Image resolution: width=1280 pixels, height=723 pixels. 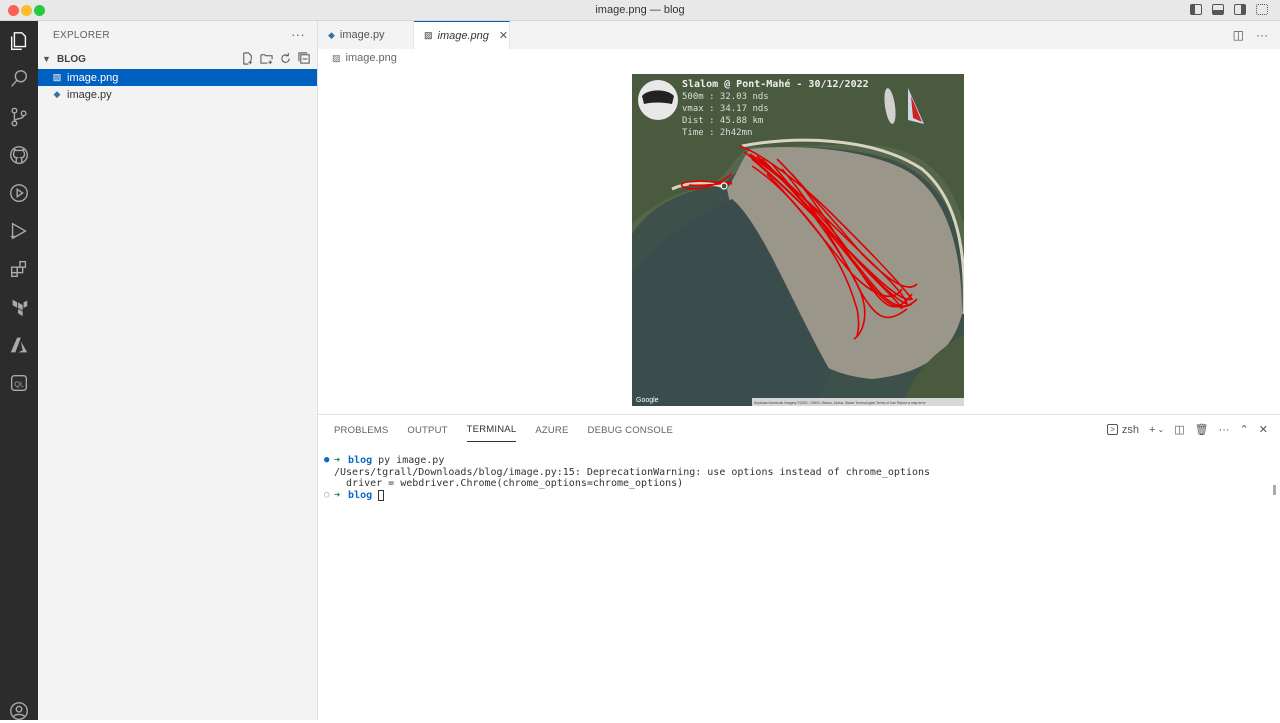 I want to click on account-icon, so click(x=19, y=711).